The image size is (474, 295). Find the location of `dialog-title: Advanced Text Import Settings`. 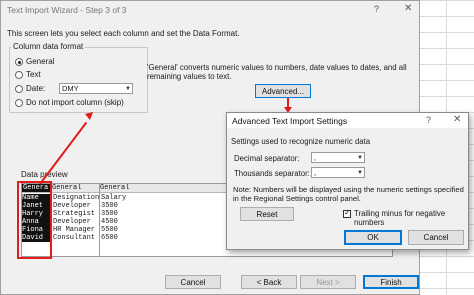

dialog-title: Advanced Text Import Settings is located at coordinates (290, 121).